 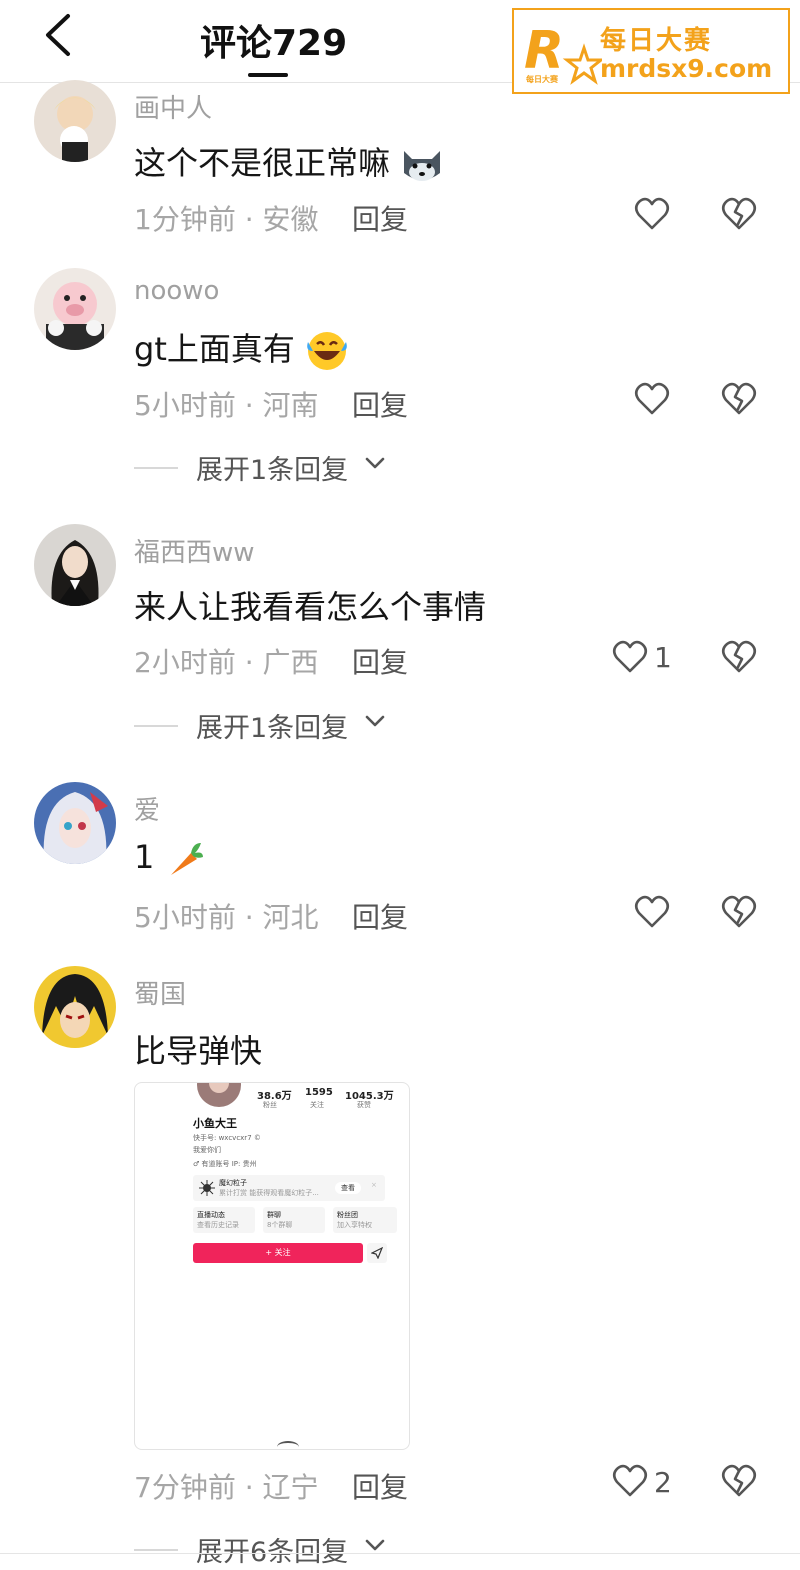 I want to click on comment-username: noowo, so click(x=176, y=291).